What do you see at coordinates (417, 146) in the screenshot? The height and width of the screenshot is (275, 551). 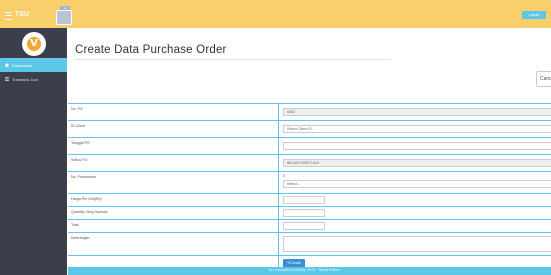 I see `tanggal-po-input` at bounding box center [417, 146].